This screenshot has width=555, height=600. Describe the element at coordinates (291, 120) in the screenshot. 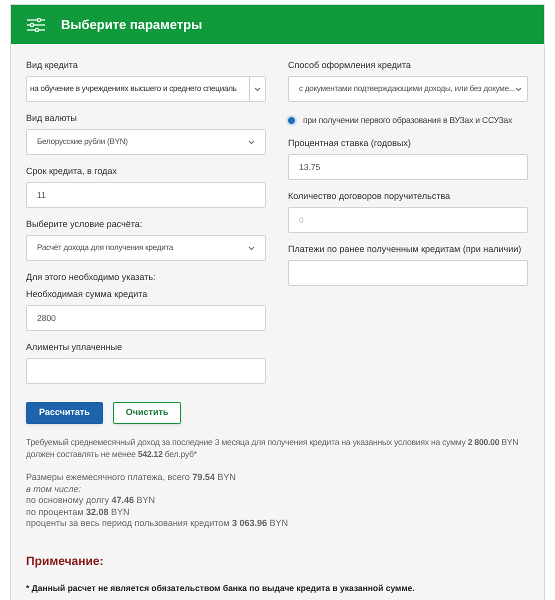

I see `radio-button` at that location.